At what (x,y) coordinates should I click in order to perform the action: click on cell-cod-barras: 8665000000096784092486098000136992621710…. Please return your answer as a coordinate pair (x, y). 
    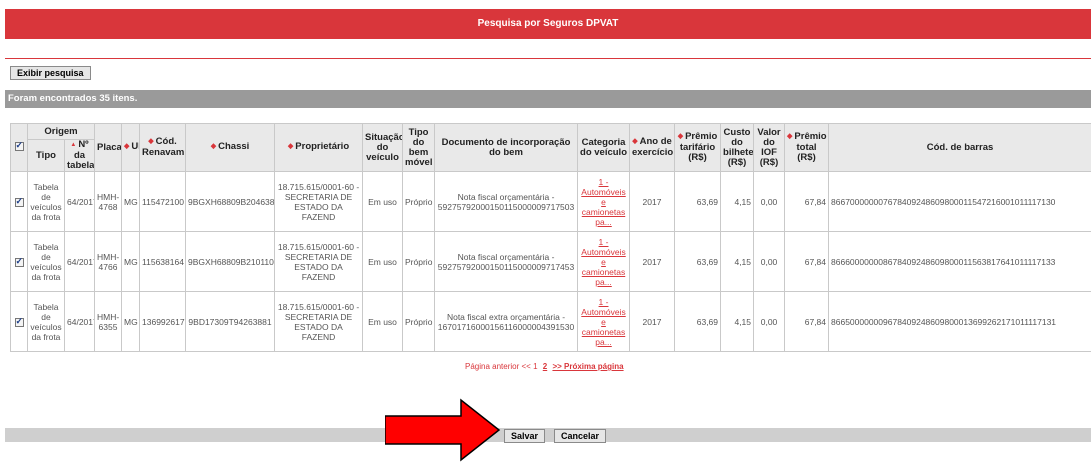
    Looking at the image, I should click on (959, 321).